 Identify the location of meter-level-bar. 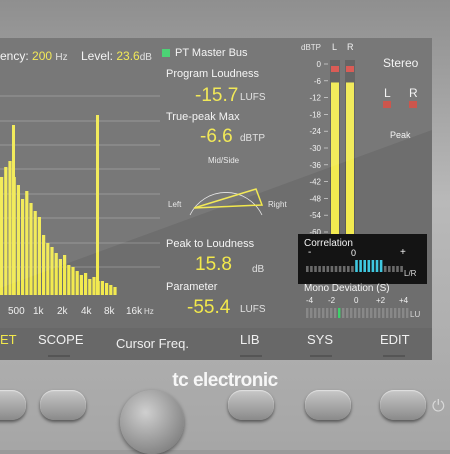
(350, 158).